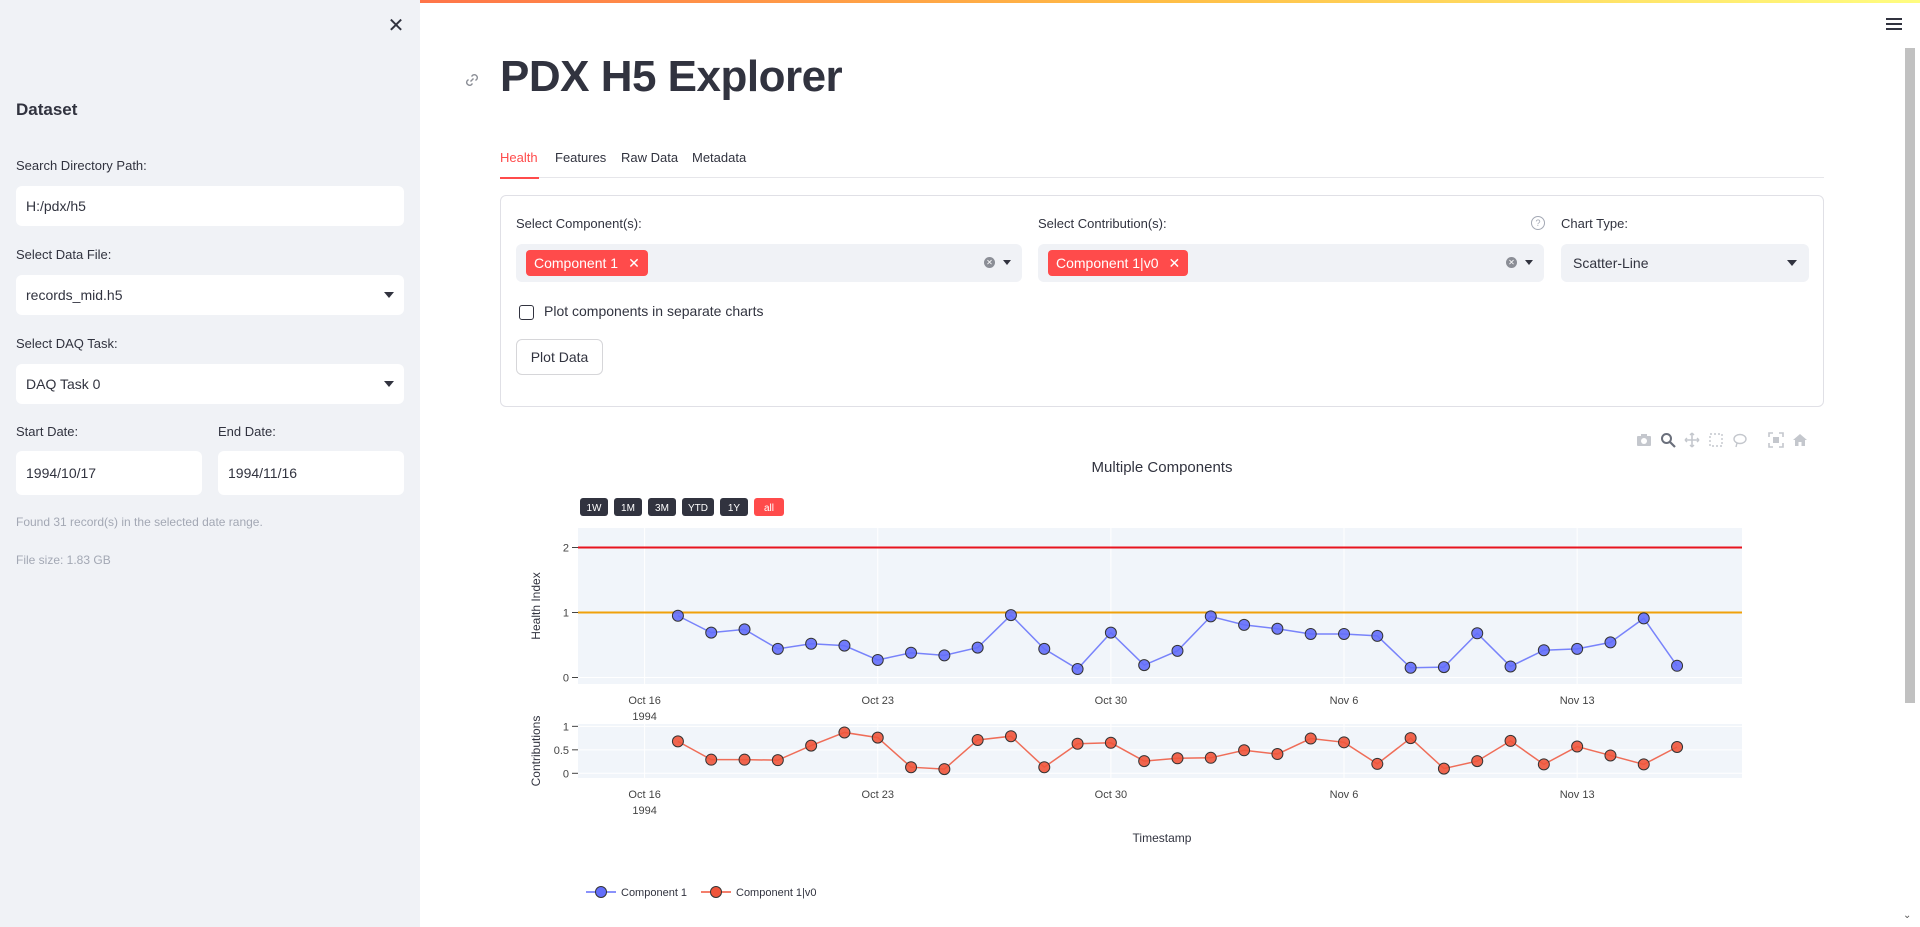 This screenshot has height=927, width=1920. What do you see at coordinates (1907, 915) in the screenshot?
I see `scroll-down-arrow-icon: ⌄` at bounding box center [1907, 915].